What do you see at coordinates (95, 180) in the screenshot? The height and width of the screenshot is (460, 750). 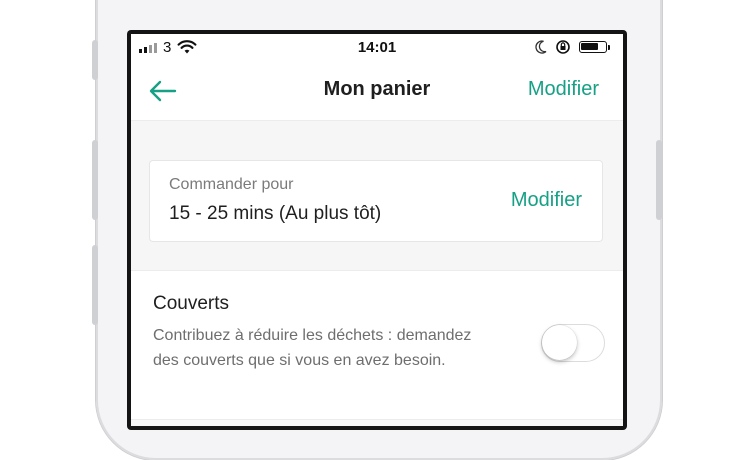 I see `phone-volume-up-button` at bounding box center [95, 180].